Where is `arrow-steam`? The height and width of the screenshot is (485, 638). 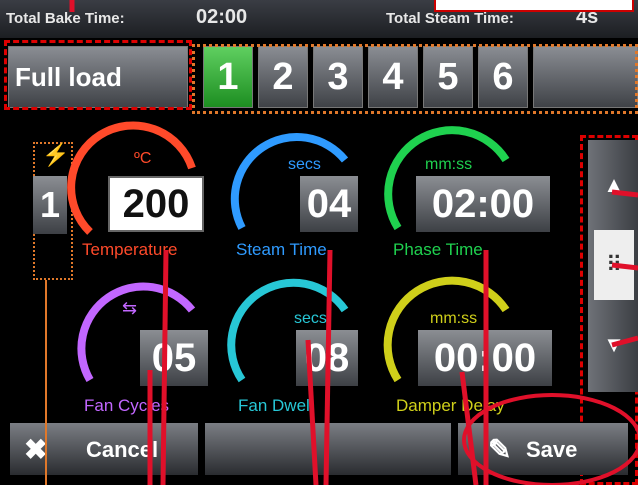 arrow-steam is located at coordinates (328, 367).